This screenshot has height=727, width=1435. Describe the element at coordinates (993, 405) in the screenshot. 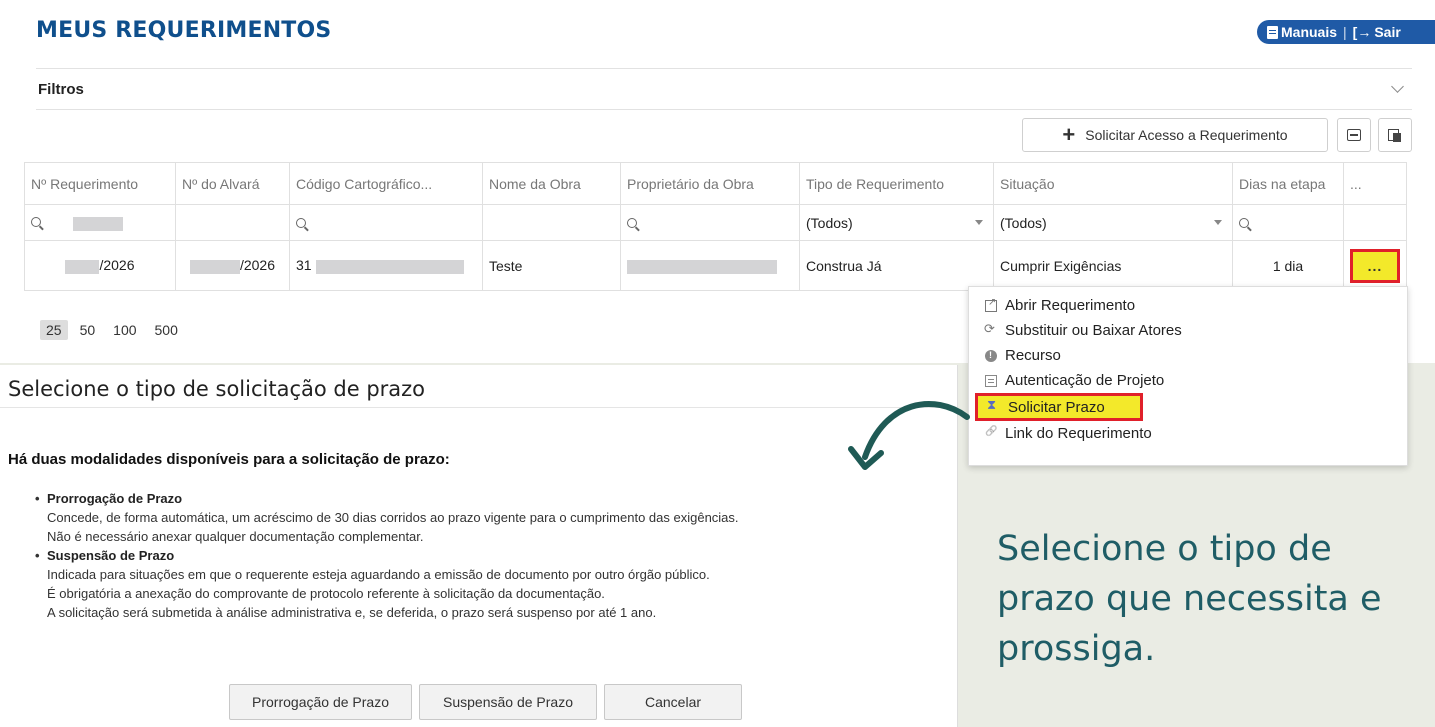

I see `hourglass-icon` at that location.